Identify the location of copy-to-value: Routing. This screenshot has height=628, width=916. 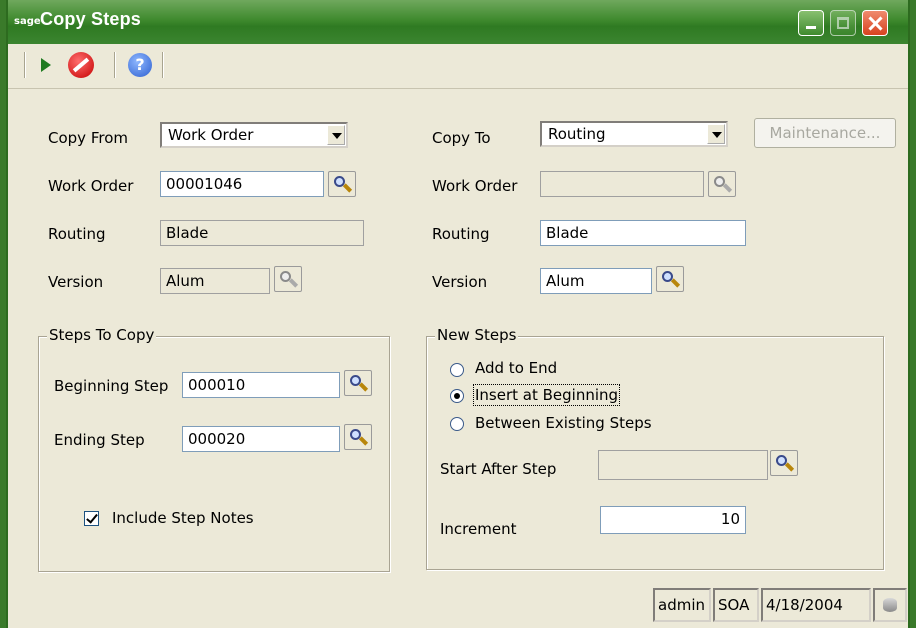
(577, 134).